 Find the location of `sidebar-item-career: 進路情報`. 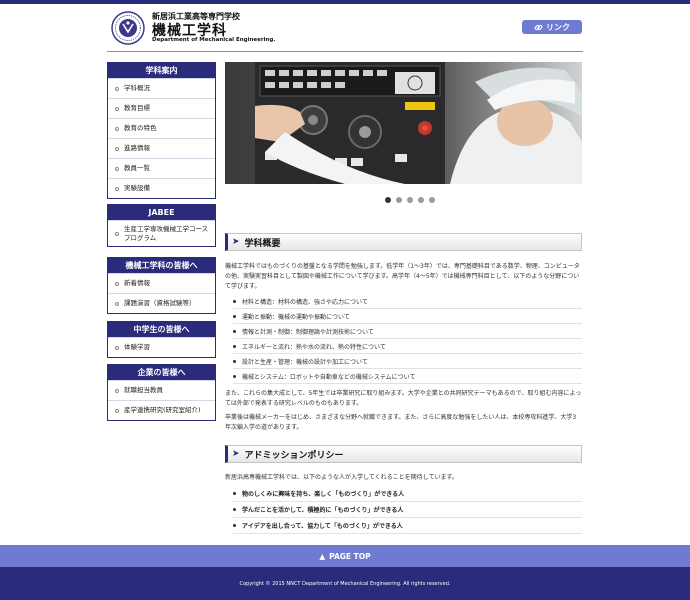

sidebar-item-career: 進路情報 is located at coordinates (161, 148).